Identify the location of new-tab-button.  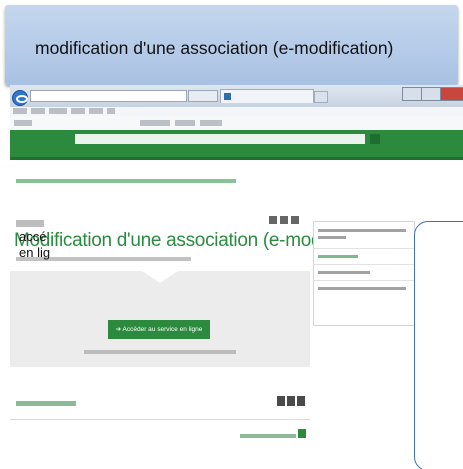
(321, 97).